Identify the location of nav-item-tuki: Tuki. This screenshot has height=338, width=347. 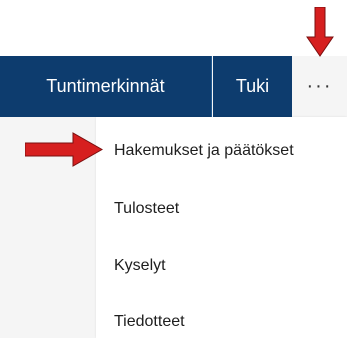
(252, 86).